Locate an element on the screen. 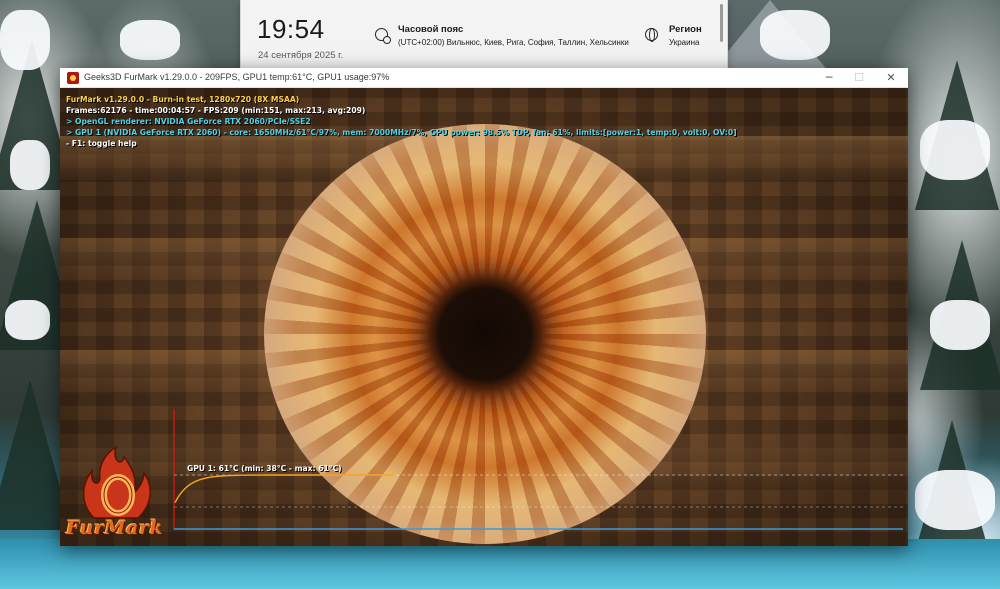 This screenshot has height=589, width=1000. osd-help-line: - F1: toggle help is located at coordinates (101, 143).